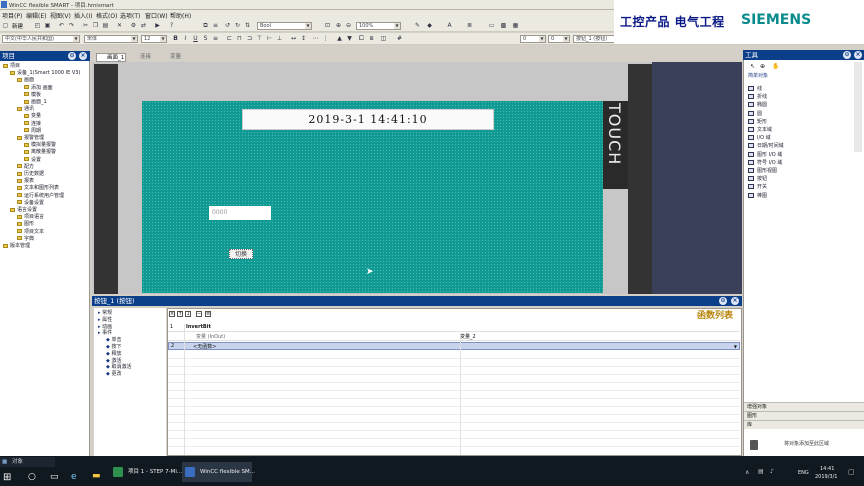 The height and width of the screenshot is (486, 864). Describe the element at coordinates (772, 471) in the screenshot. I see `volume-icon: ♪` at that location.